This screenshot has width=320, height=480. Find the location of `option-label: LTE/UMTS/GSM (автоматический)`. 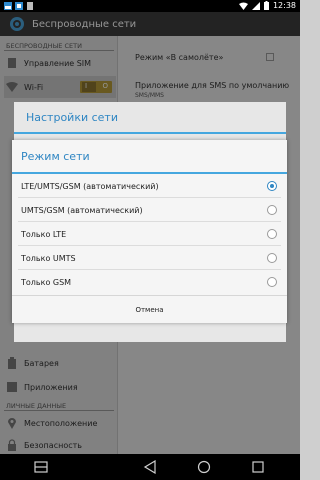

option-label: LTE/UMTS/GSM (автоматический) is located at coordinates (90, 186).